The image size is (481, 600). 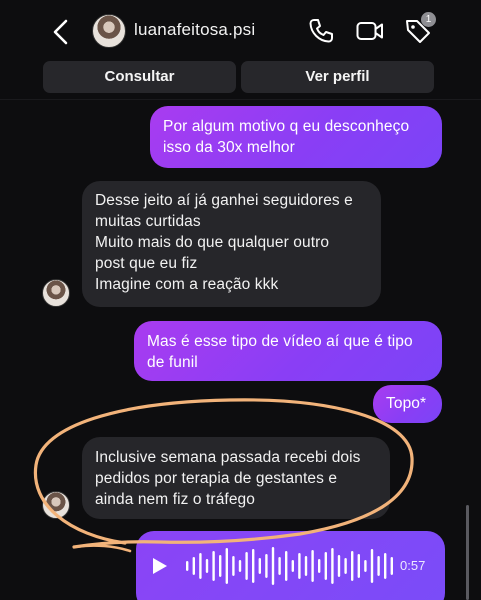 What do you see at coordinates (467, 552) in the screenshot?
I see `scrollbar` at bounding box center [467, 552].